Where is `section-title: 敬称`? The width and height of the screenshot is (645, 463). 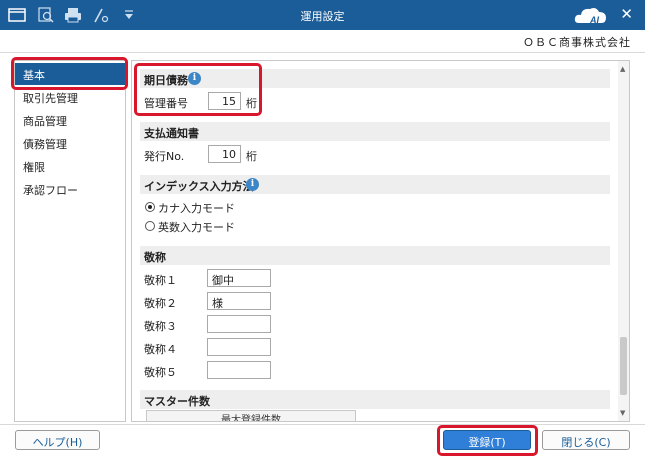 section-title: 敬称 is located at coordinates (155, 257).